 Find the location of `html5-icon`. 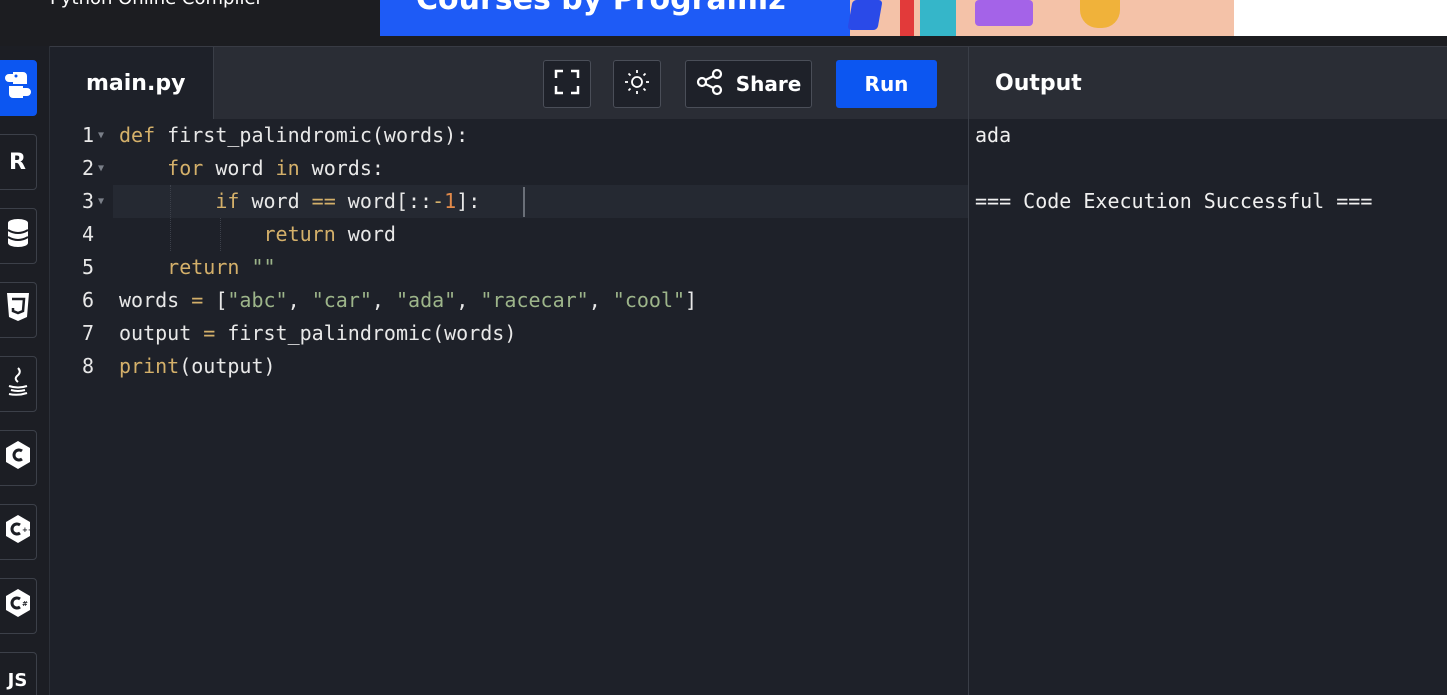

html5-icon is located at coordinates (18, 310).